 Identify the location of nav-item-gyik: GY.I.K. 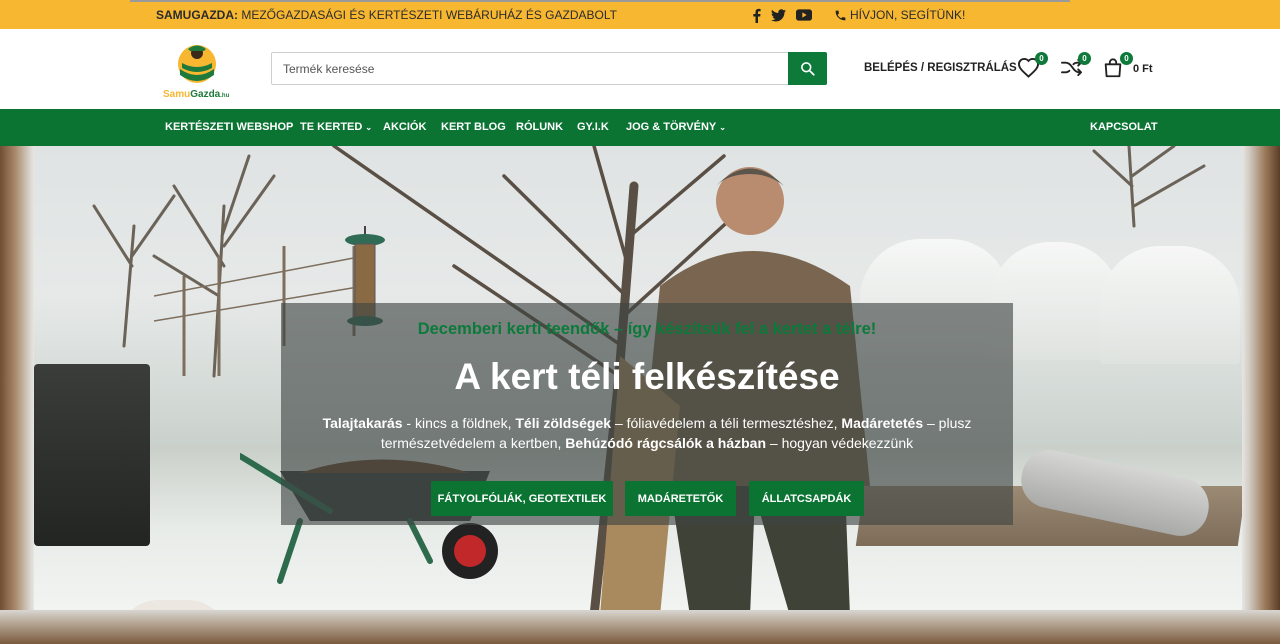
(593, 127).